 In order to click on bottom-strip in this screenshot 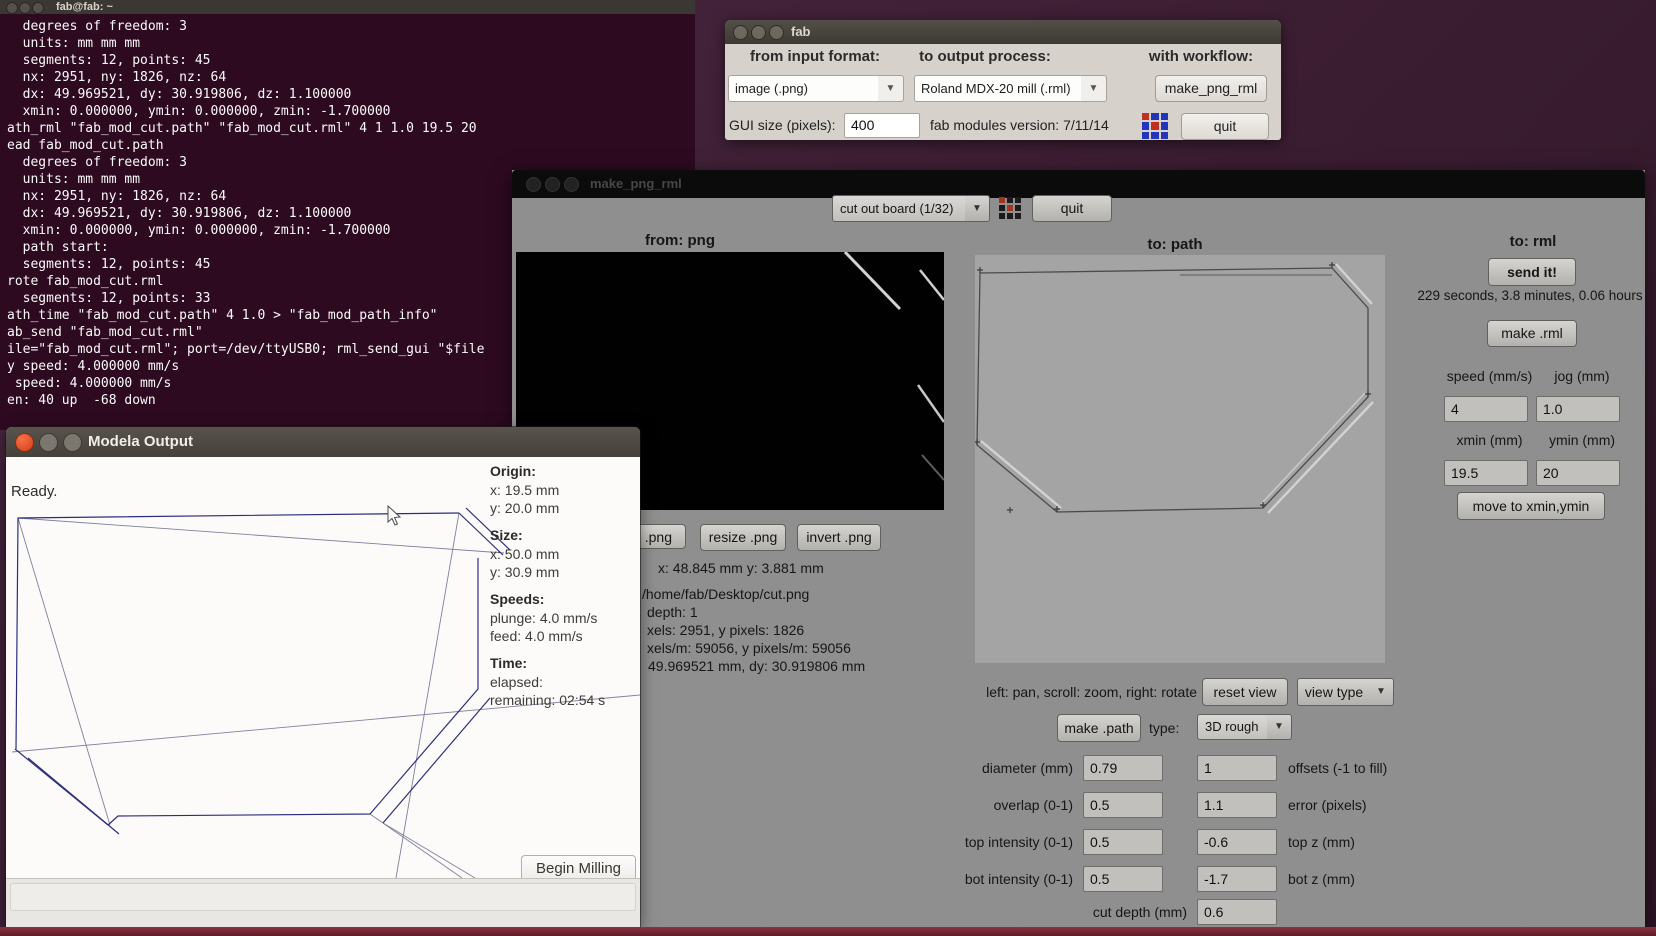, I will do `click(828, 931)`.